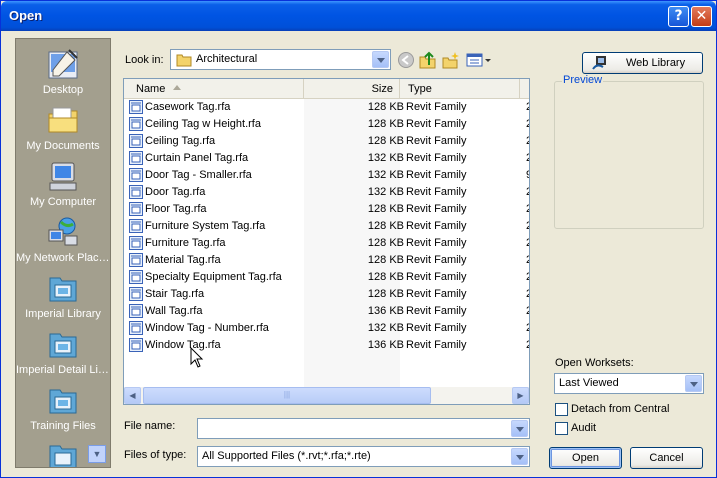 The height and width of the screenshot is (478, 717). What do you see at coordinates (352, 89) in the screenshot?
I see `column-header-size: Size` at bounding box center [352, 89].